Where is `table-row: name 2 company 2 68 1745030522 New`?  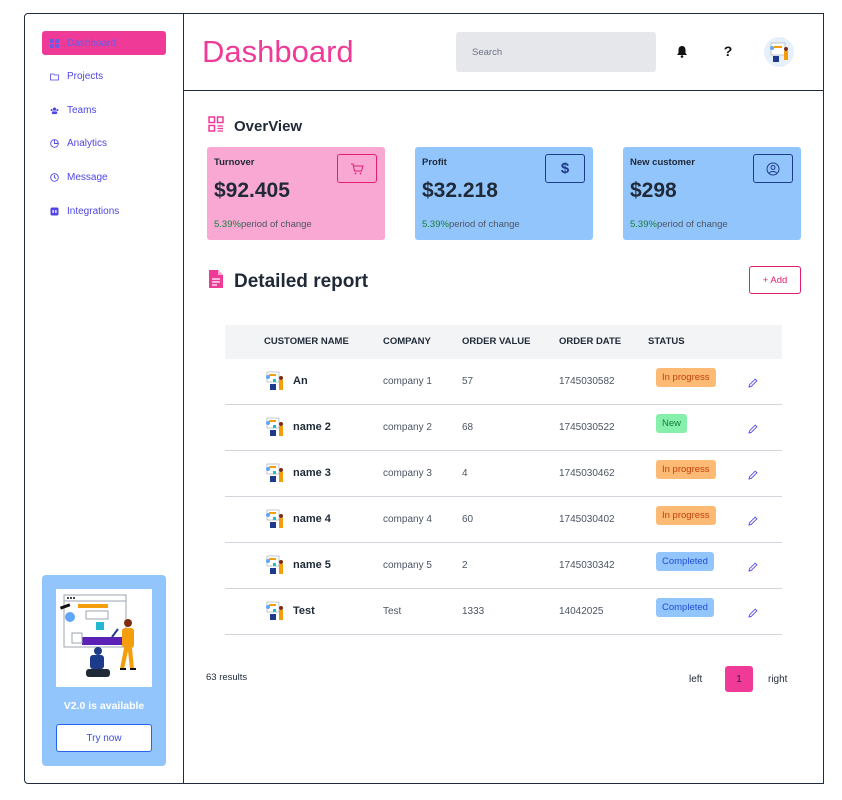 table-row: name 2 company 2 68 1745030522 New is located at coordinates (503, 428).